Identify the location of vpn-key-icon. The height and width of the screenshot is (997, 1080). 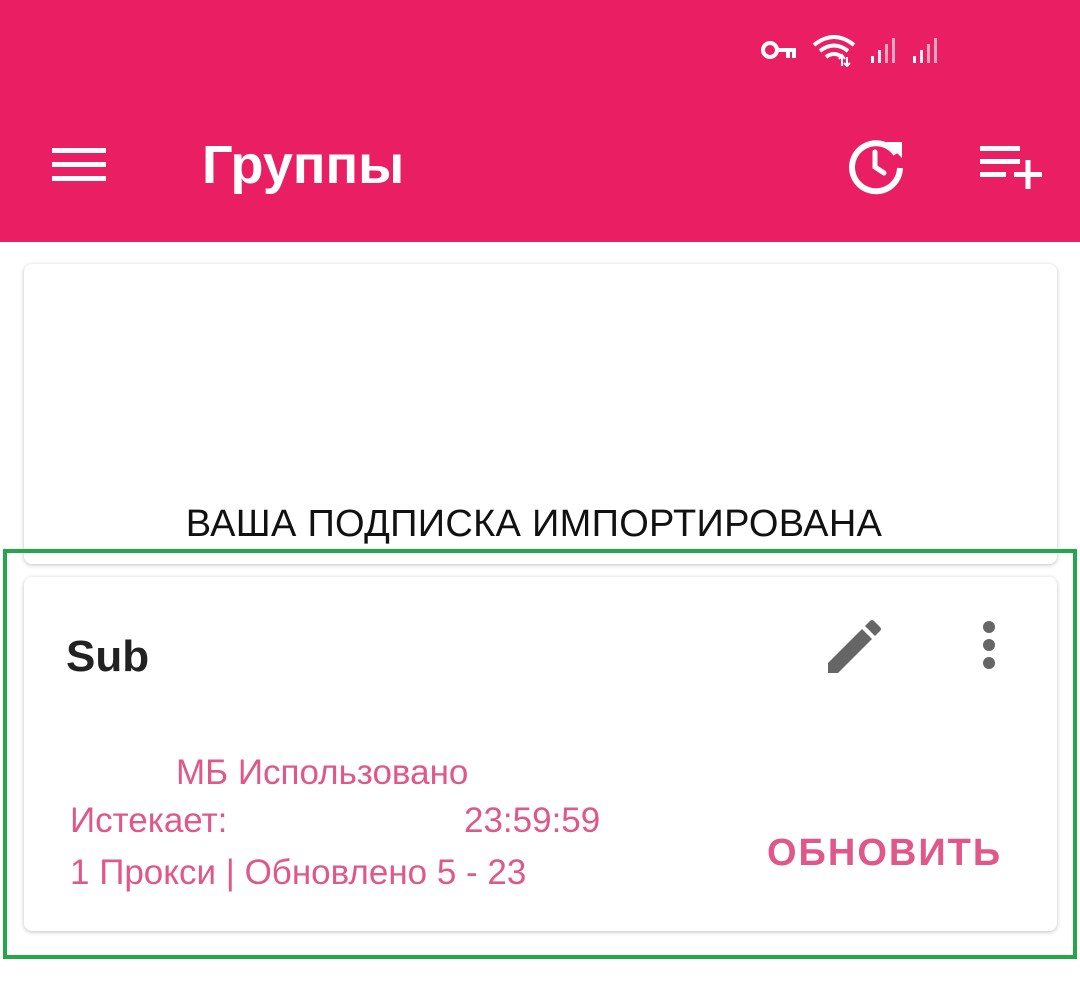
(779, 50).